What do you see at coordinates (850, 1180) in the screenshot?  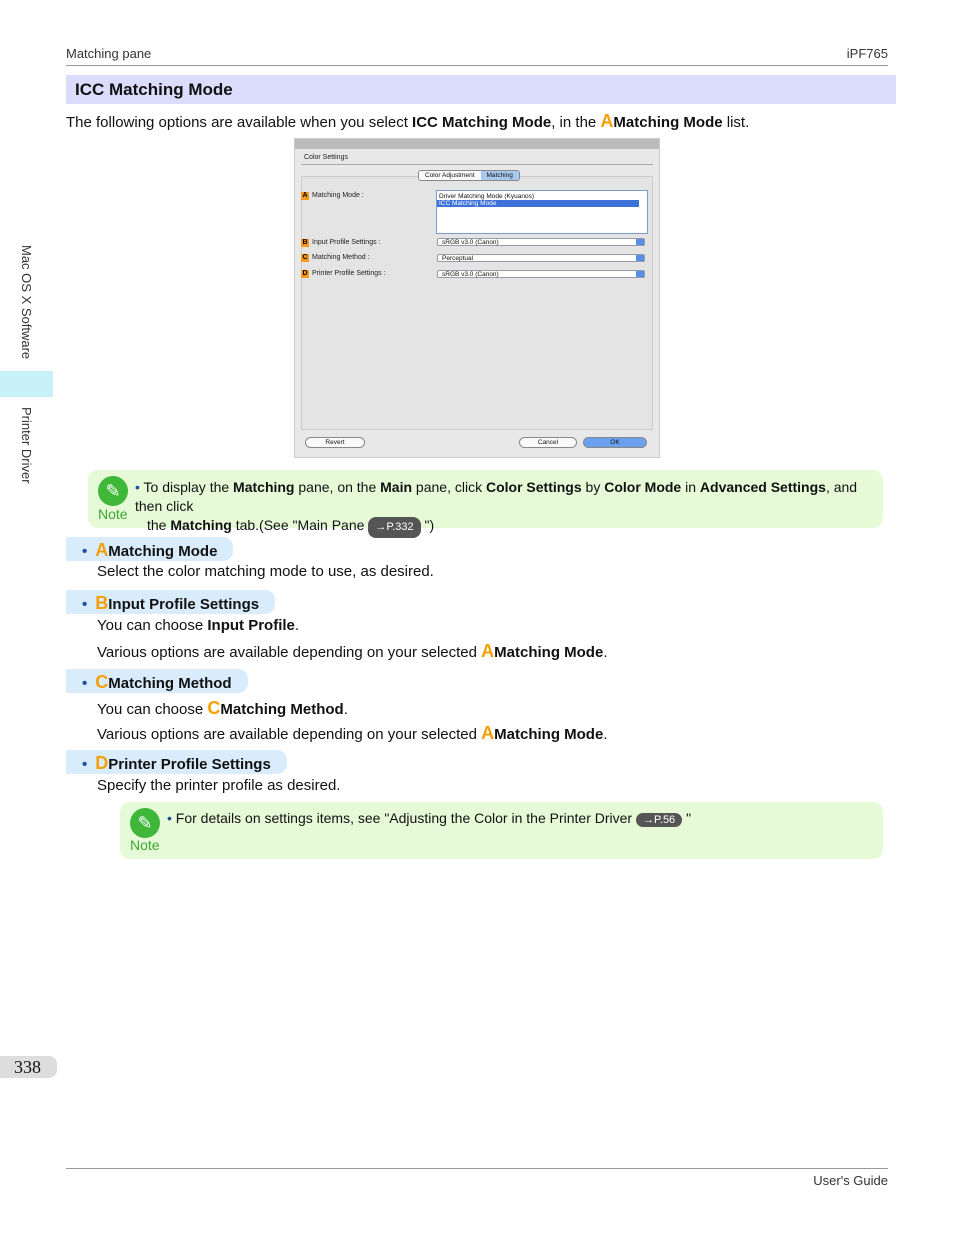 I see `footer-text: User's Guide` at bounding box center [850, 1180].